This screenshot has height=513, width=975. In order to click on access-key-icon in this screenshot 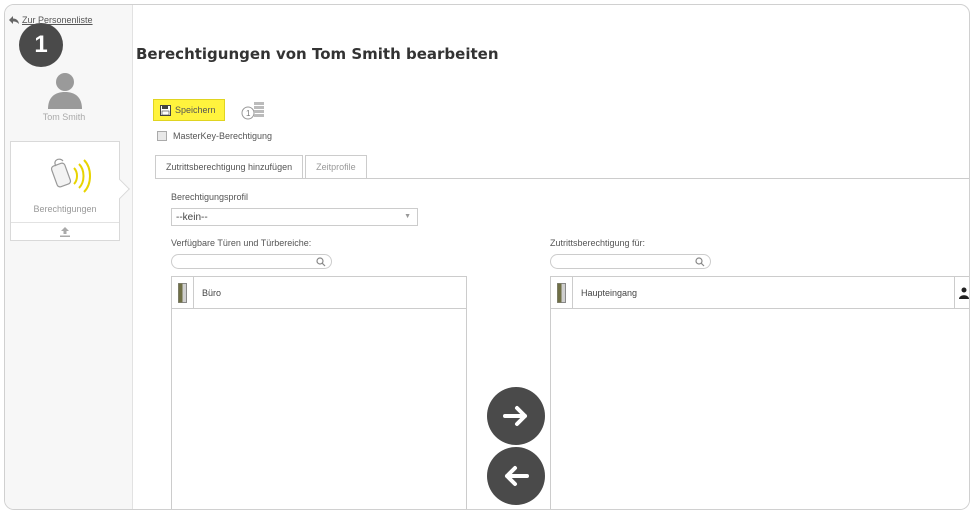, I will do `click(70, 175)`.